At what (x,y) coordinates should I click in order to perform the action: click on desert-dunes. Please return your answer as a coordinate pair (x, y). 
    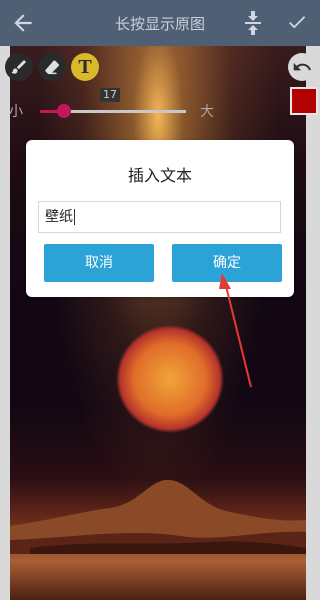
    Looking at the image, I should click on (158, 516).